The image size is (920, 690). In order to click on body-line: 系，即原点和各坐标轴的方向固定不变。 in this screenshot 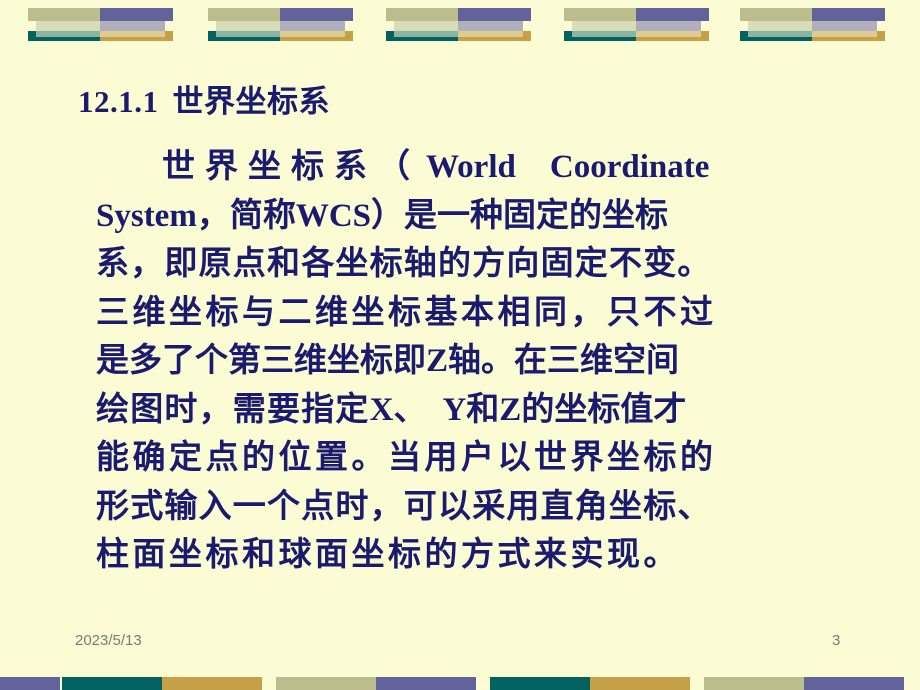, I will do `click(476, 263)`.